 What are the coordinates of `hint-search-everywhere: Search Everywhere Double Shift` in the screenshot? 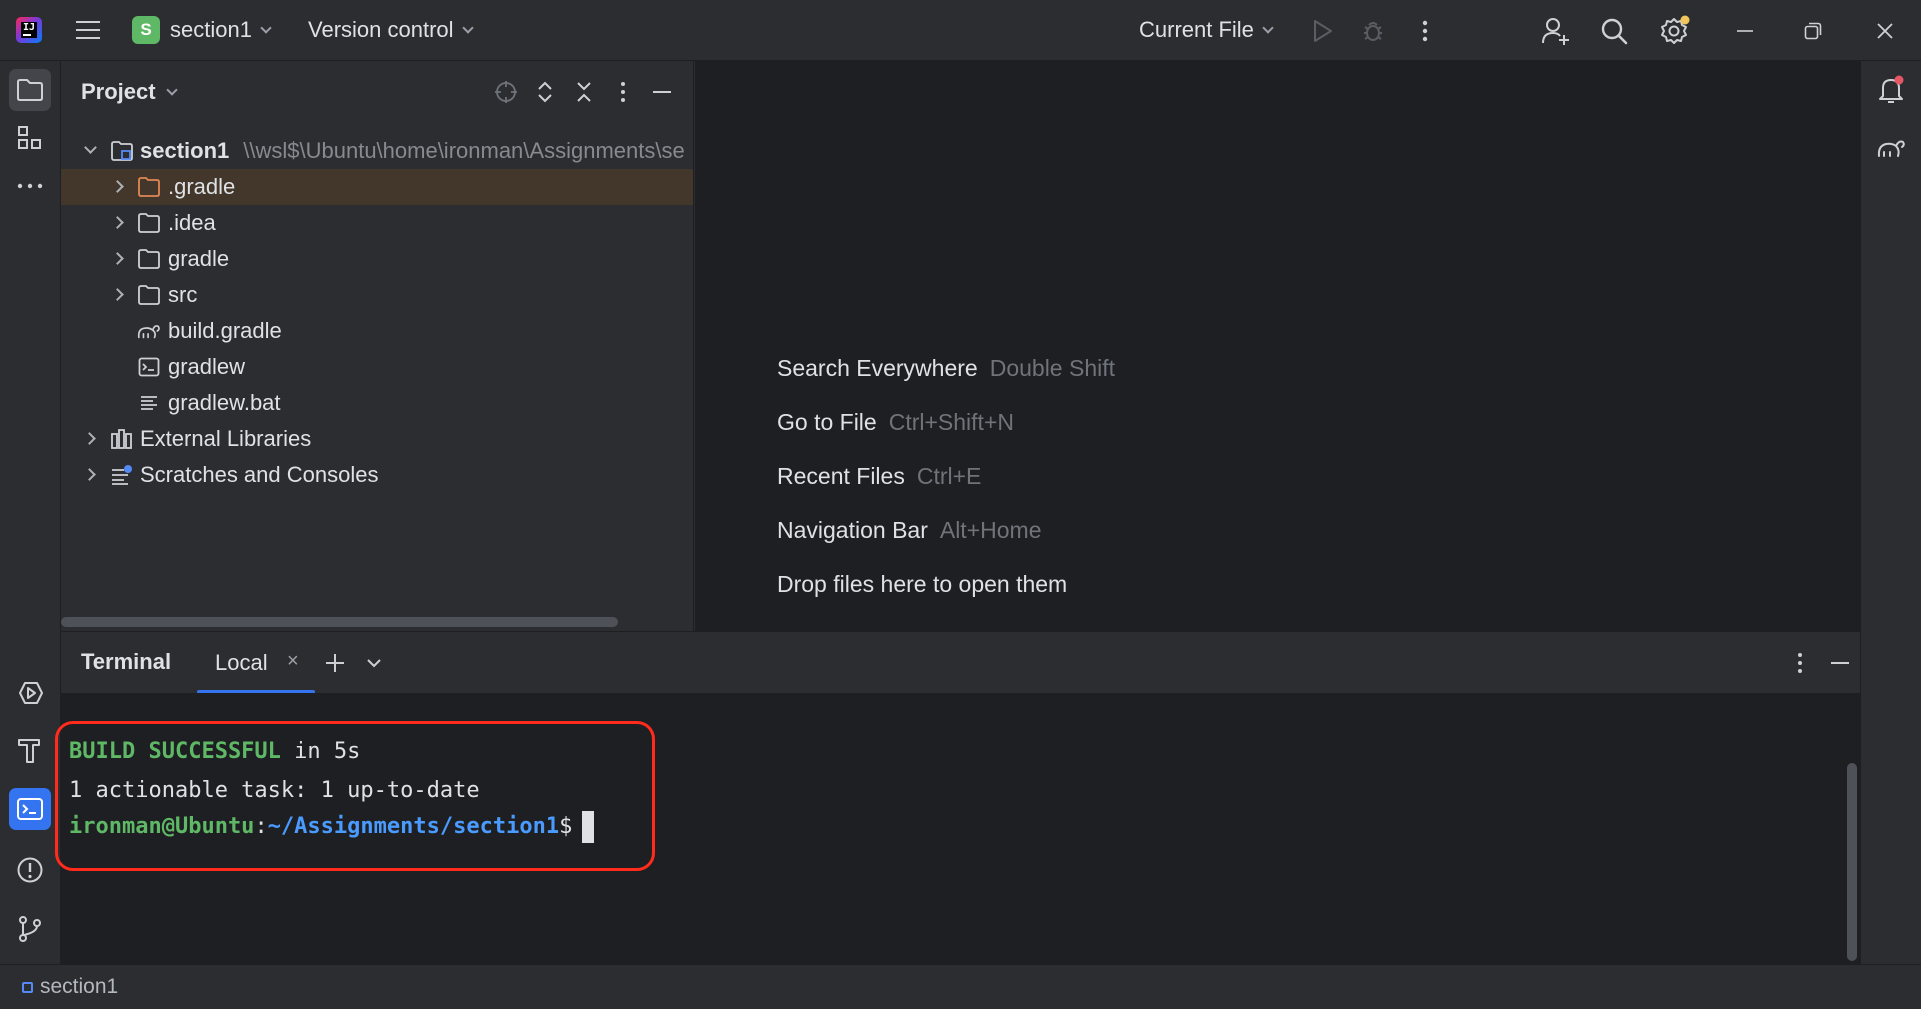 It's located at (946, 368).